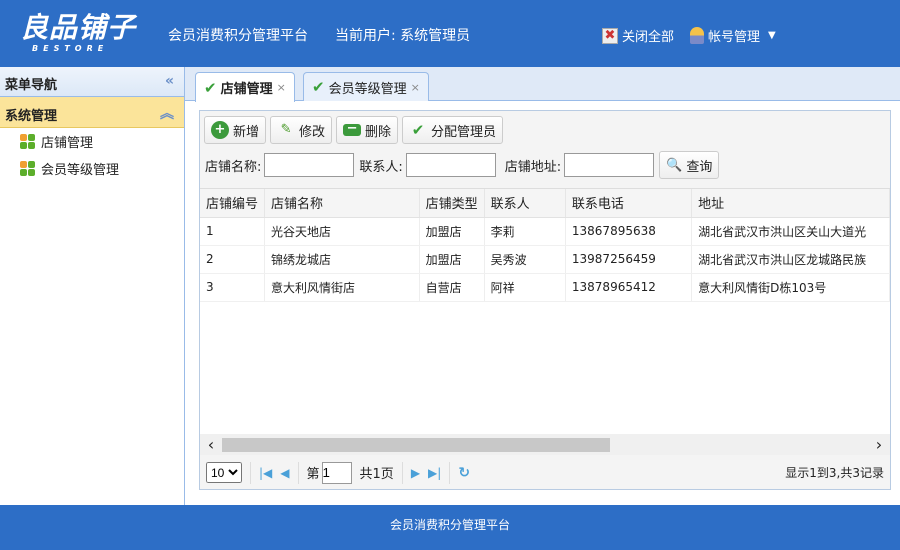 The image size is (900, 550). What do you see at coordinates (220, 130) in the screenshot?
I see `plus-icon: +` at bounding box center [220, 130].